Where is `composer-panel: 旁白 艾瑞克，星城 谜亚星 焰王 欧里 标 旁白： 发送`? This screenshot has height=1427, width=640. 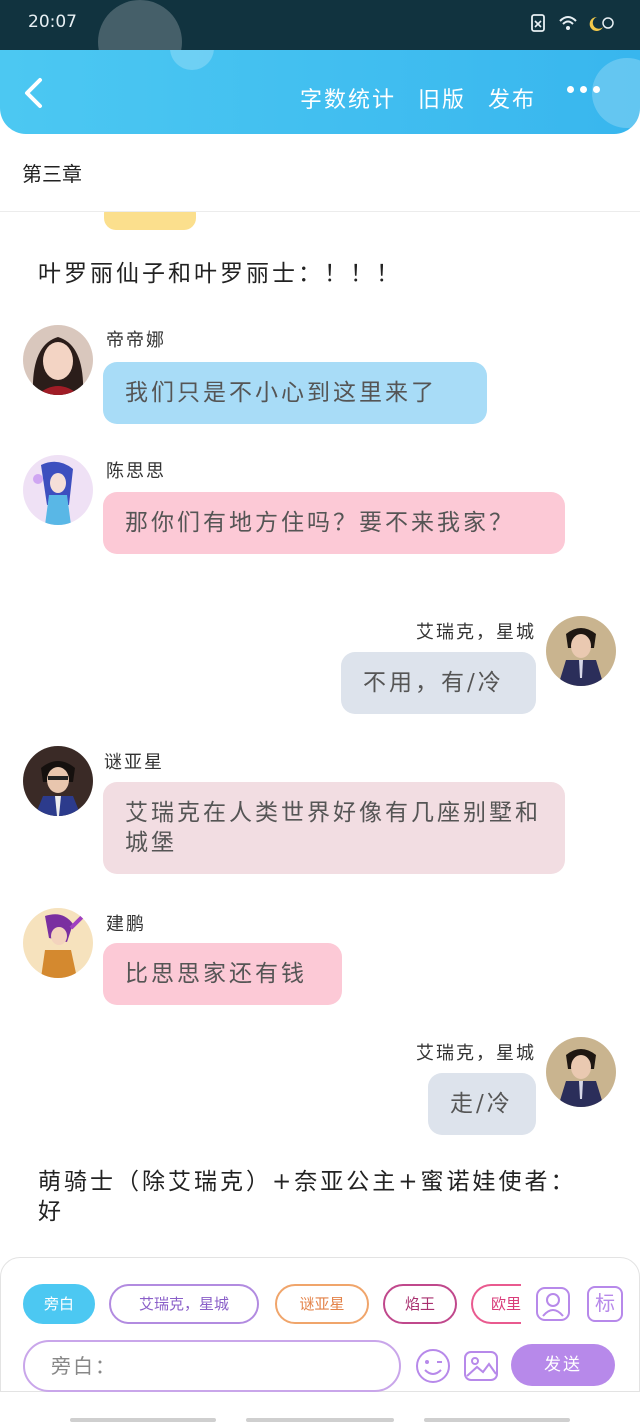 composer-panel: 旁白 艾瑞克，星城 谜亚星 焰王 欧里 标 旁白： 发送 is located at coordinates (320, 1324).